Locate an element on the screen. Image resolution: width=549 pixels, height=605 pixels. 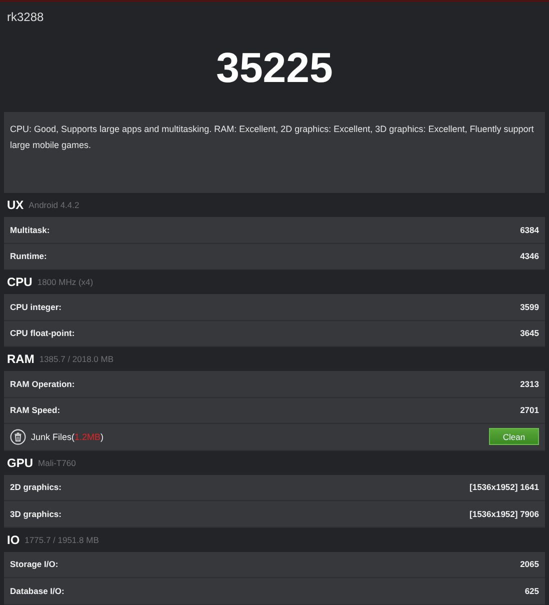
test-label: CPU integer: is located at coordinates (36, 307).